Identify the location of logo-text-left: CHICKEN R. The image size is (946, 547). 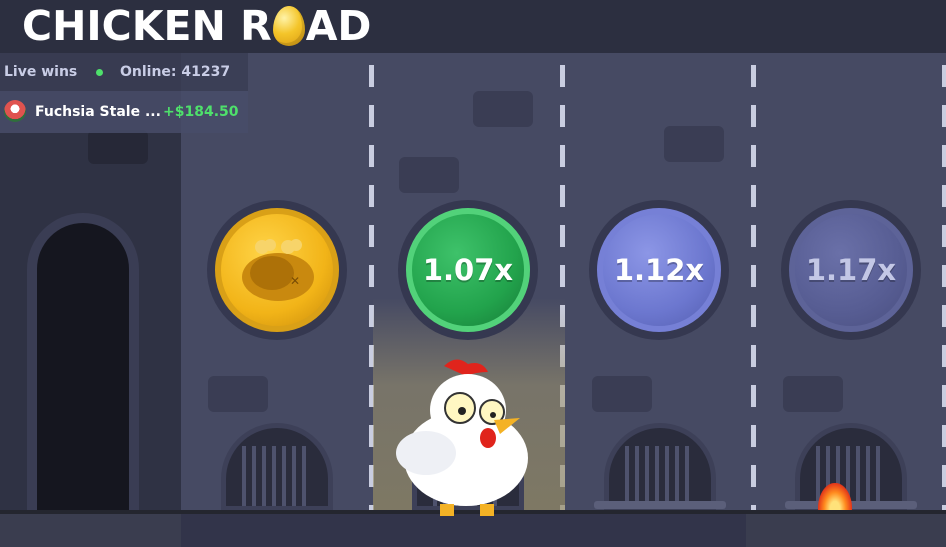
(147, 26).